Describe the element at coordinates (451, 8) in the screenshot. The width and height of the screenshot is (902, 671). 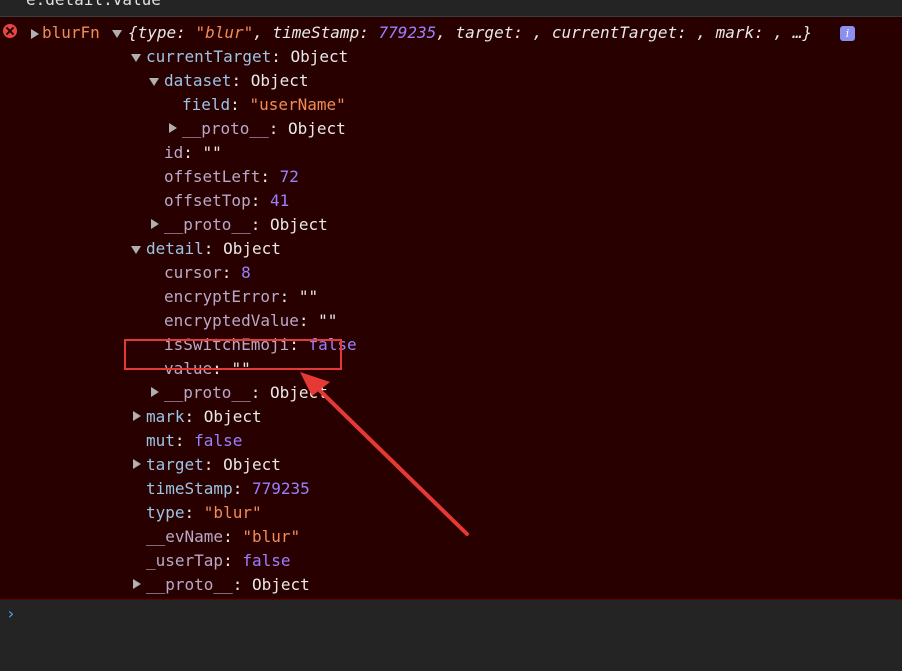
I see `previous-command-row: e.detail.value` at that location.